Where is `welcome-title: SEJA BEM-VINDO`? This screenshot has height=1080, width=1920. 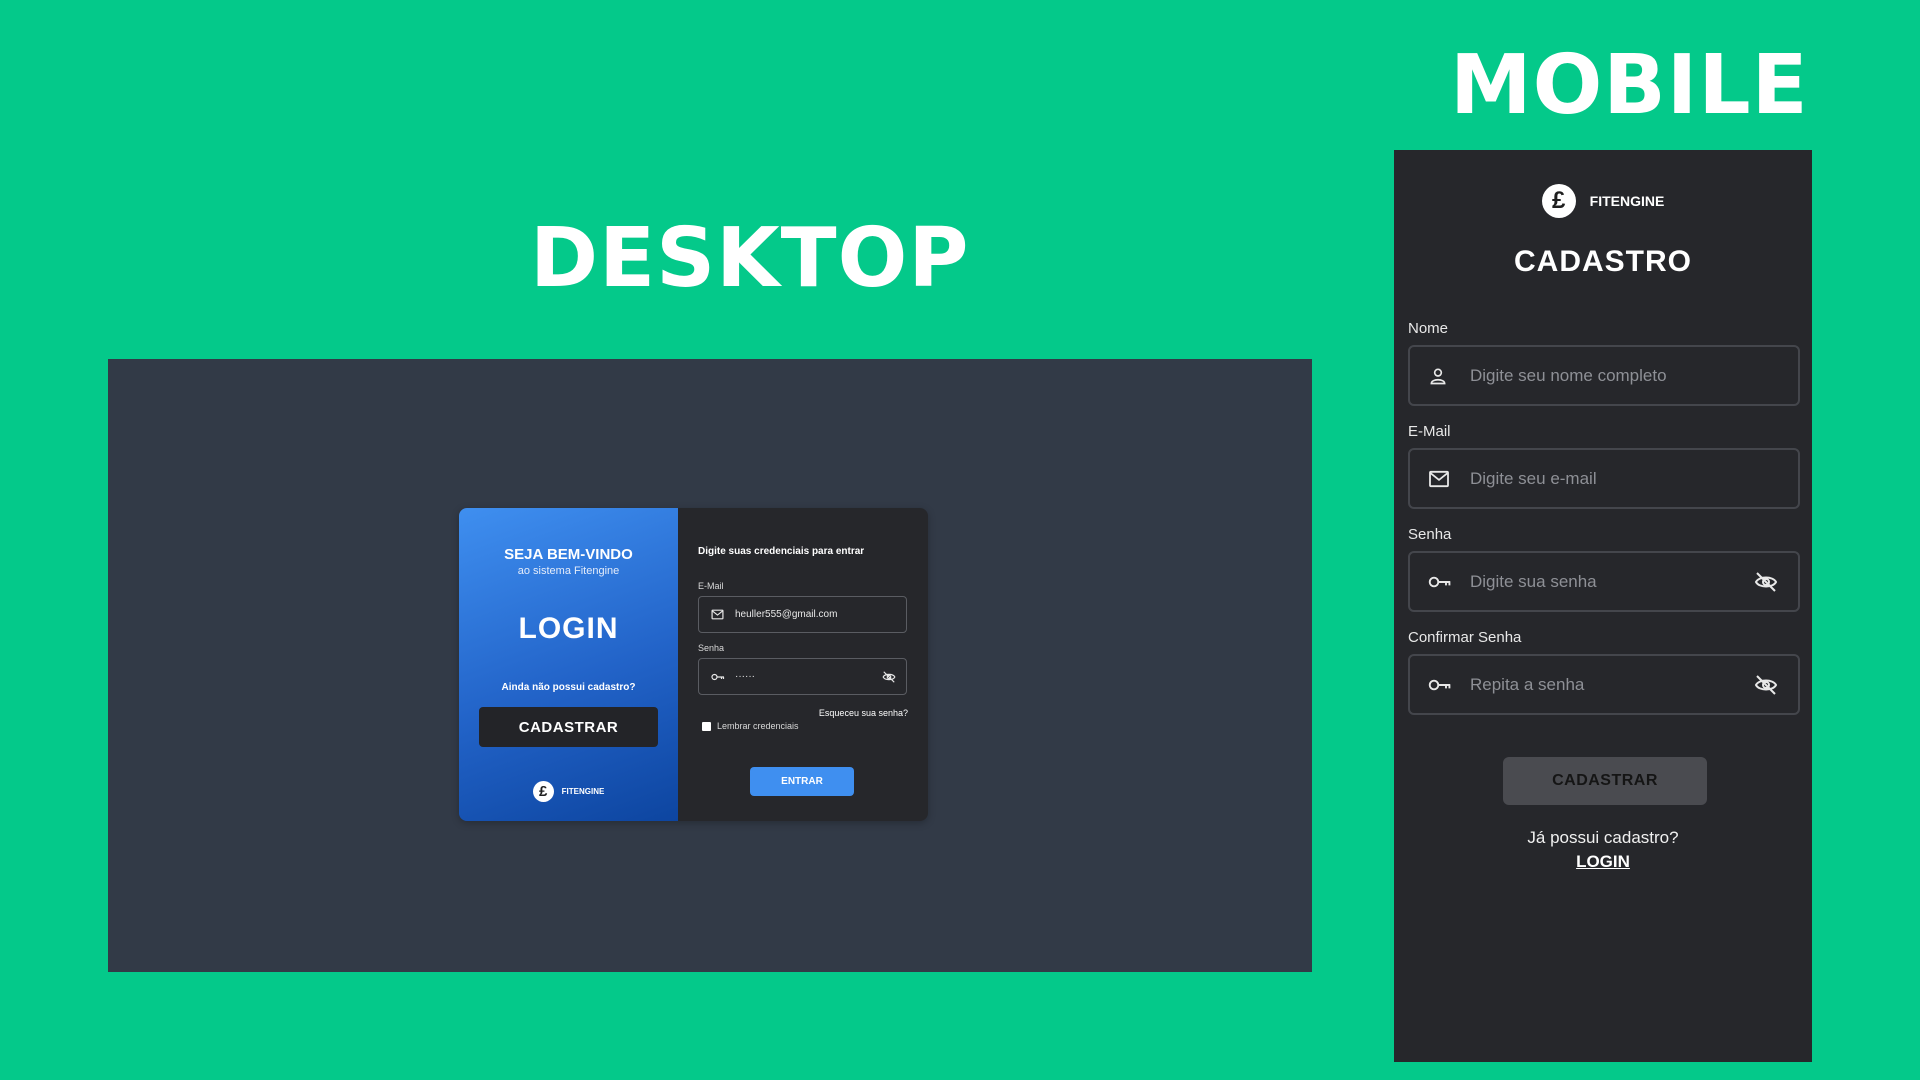
welcome-title: SEJA BEM-VINDO is located at coordinates (568, 554).